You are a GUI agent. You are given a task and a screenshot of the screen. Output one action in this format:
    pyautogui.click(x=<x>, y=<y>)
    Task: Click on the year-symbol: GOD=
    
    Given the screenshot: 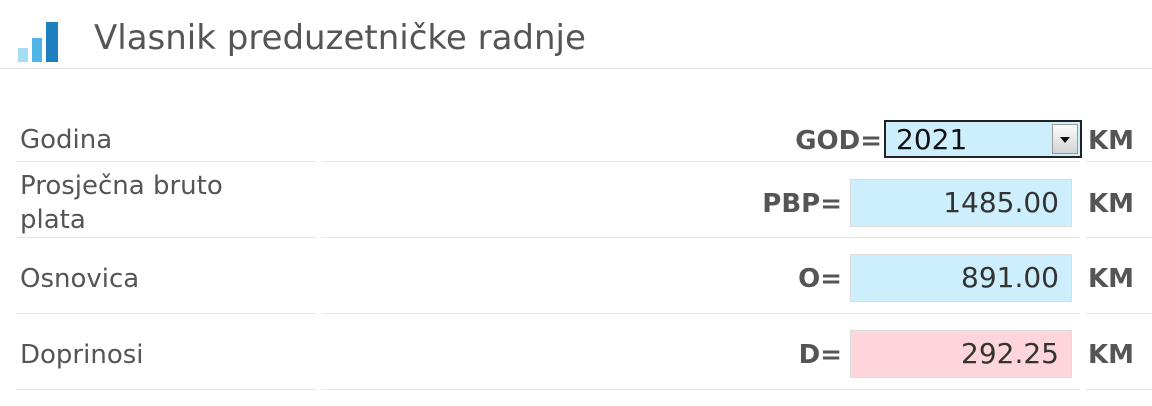 What is the action you would take?
    pyautogui.click(x=838, y=141)
    